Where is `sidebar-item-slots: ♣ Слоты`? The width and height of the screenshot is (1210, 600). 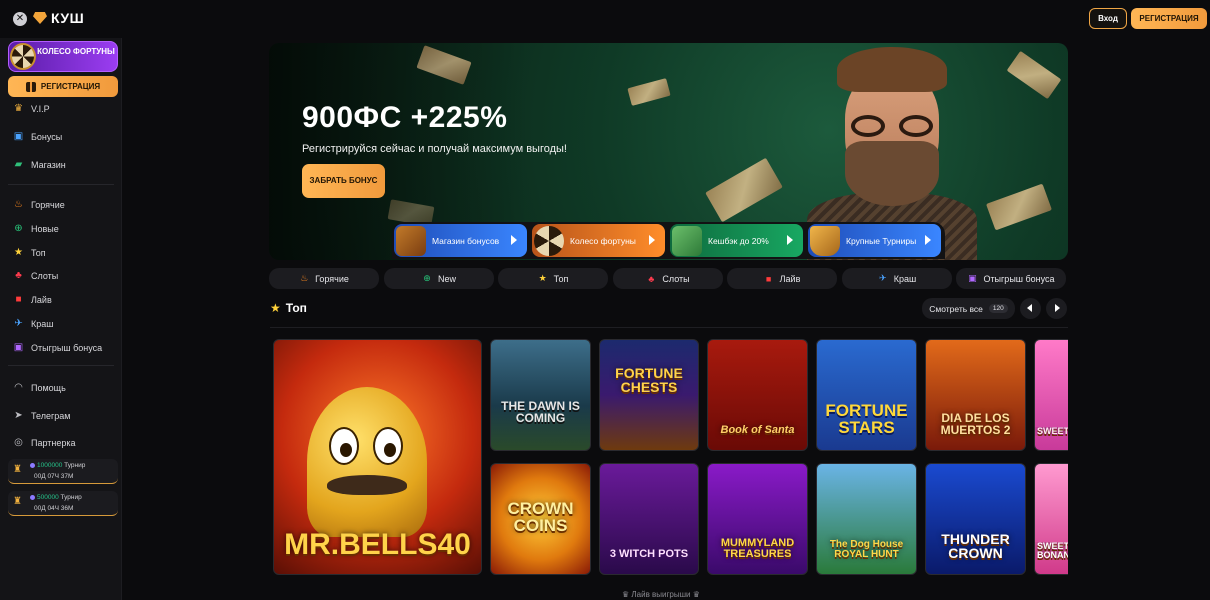 sidebar-item-slots: ♣ Слоты is located at coordinates (35, 275).